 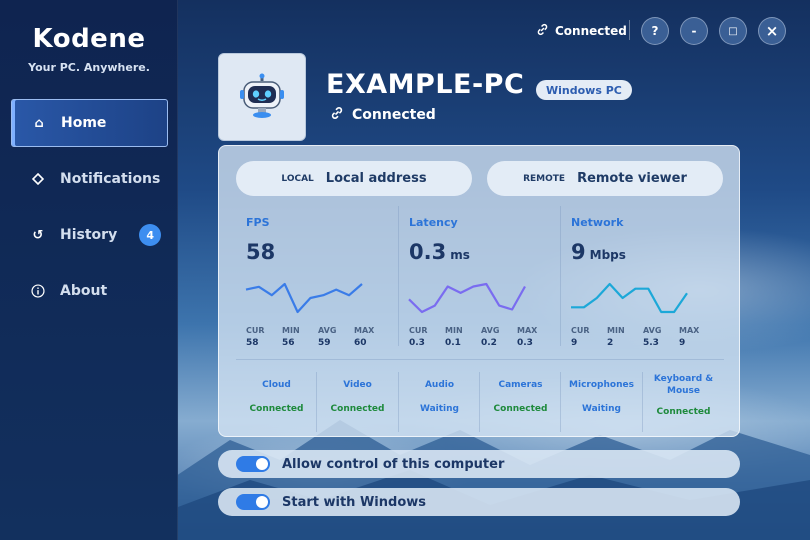 I want to click on service-video: Video Connected, so click(x=357, y=401).